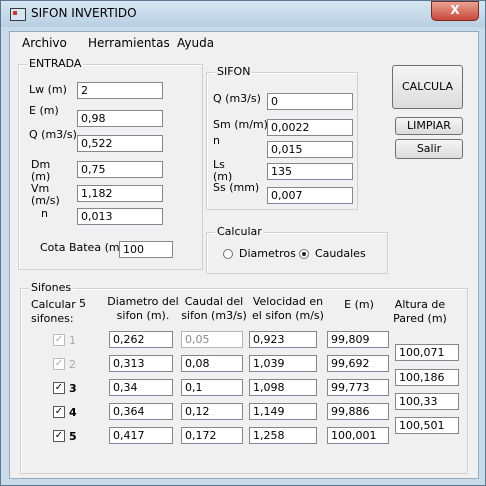 This screenshot has width=486, height=486. I want to click on lw-input, so click(120, 90).